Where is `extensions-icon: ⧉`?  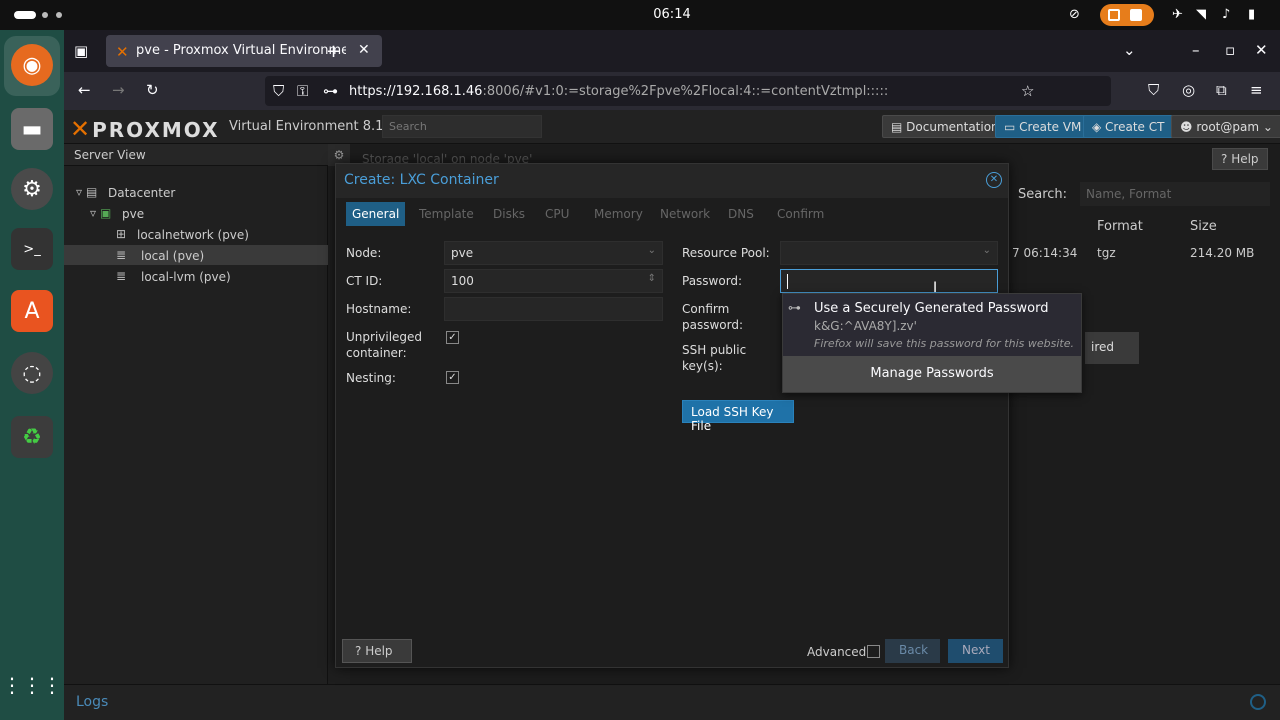 extensions-icon: ⧉ is located at coordinates (1221, 90).